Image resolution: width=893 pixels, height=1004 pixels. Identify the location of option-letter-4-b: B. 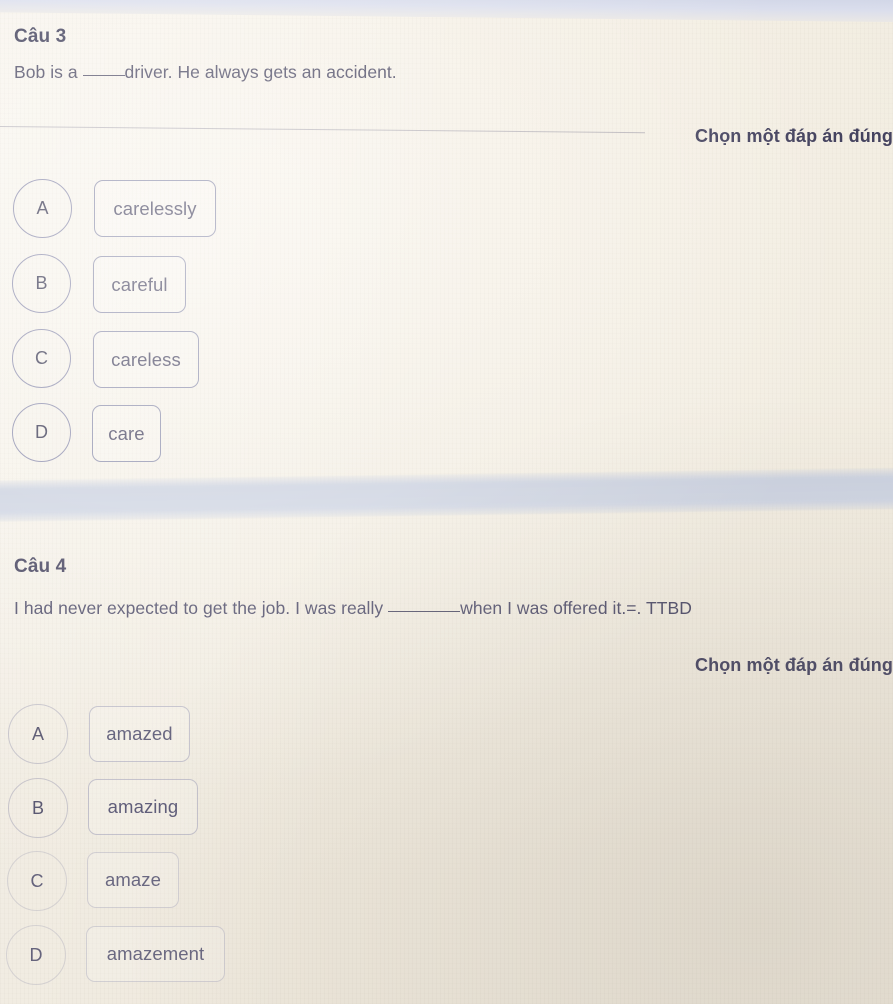
(38, 808).